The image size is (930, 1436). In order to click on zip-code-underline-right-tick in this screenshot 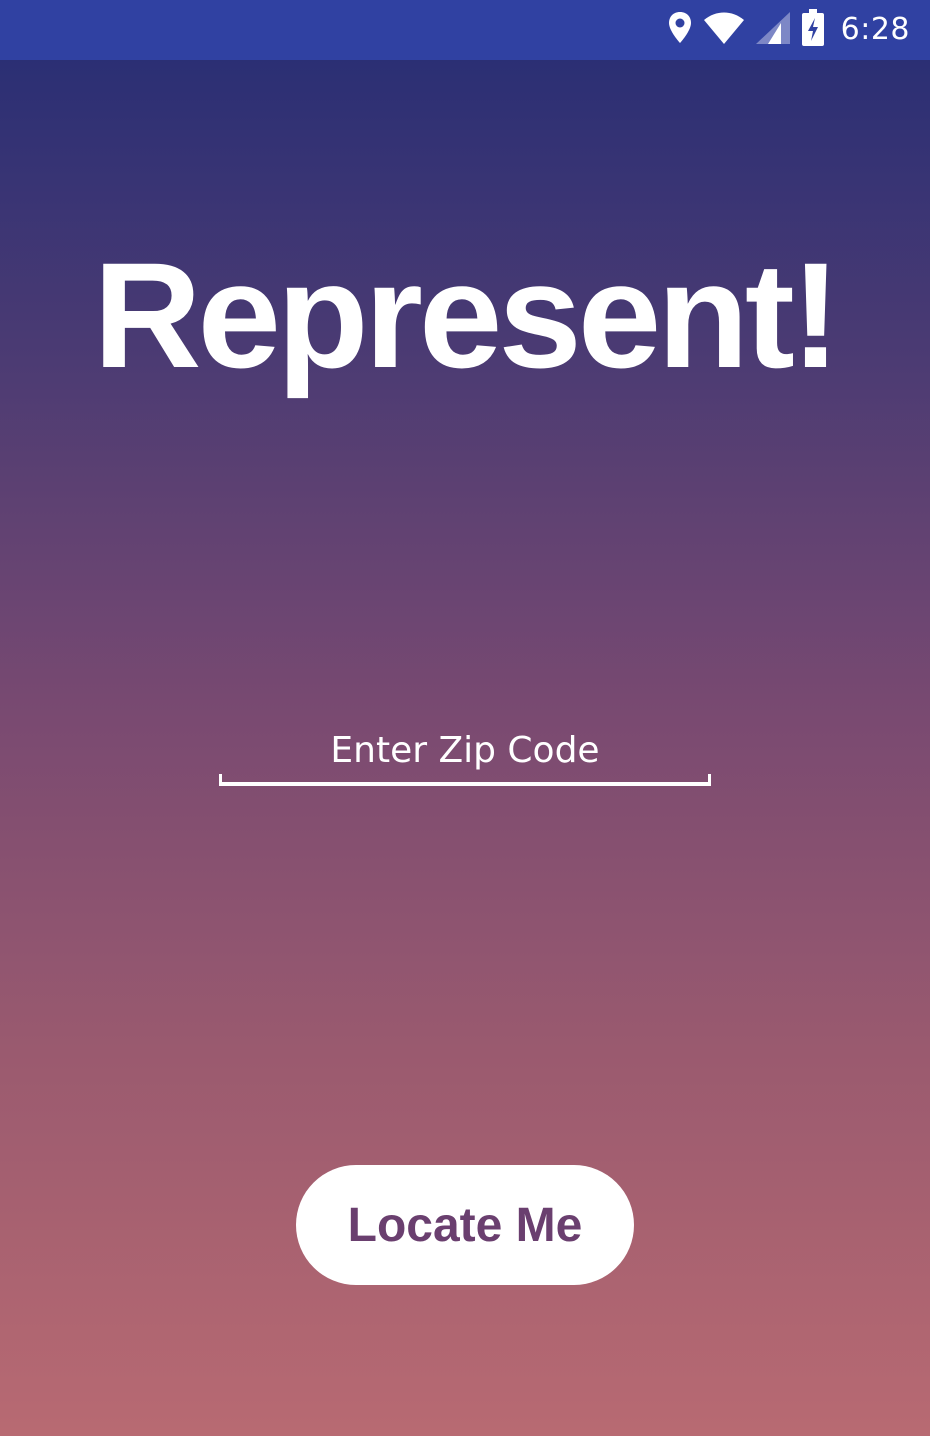, I will do `click(709, 779)`.